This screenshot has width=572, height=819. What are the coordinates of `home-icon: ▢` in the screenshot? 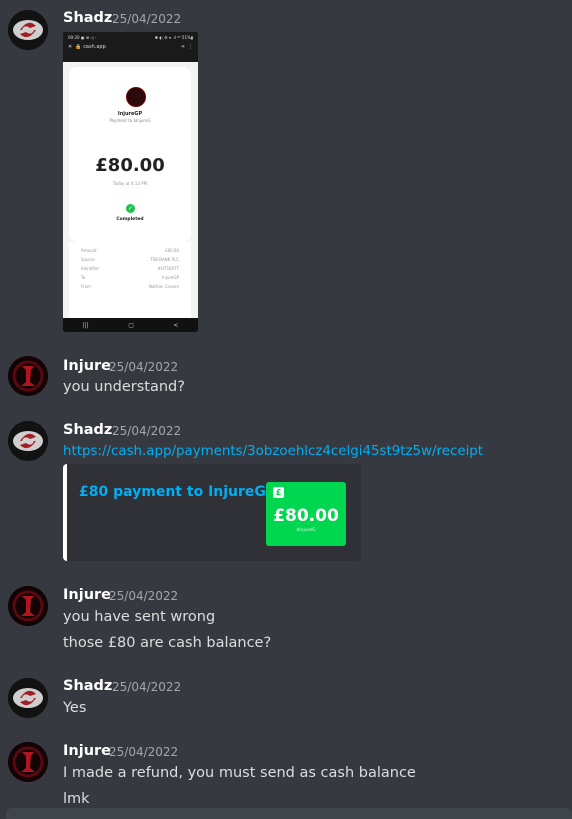 It's located at (131, 325).